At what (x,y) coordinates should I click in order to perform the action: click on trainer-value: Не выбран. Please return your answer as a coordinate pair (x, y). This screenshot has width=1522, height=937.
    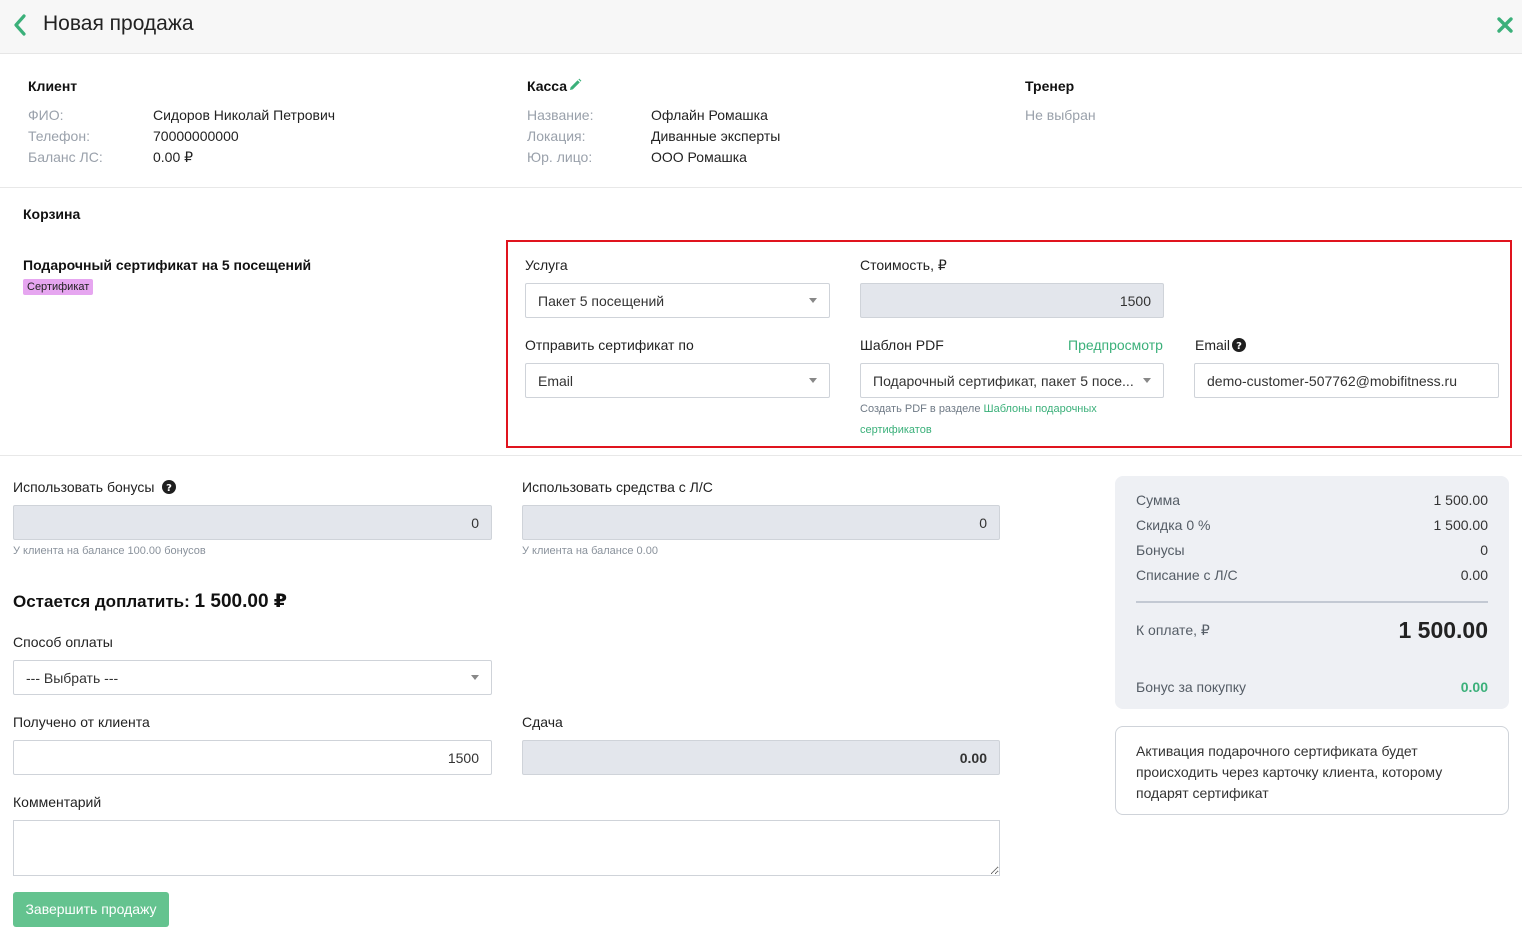
    Looking at the image, I should click on (1060, 115).